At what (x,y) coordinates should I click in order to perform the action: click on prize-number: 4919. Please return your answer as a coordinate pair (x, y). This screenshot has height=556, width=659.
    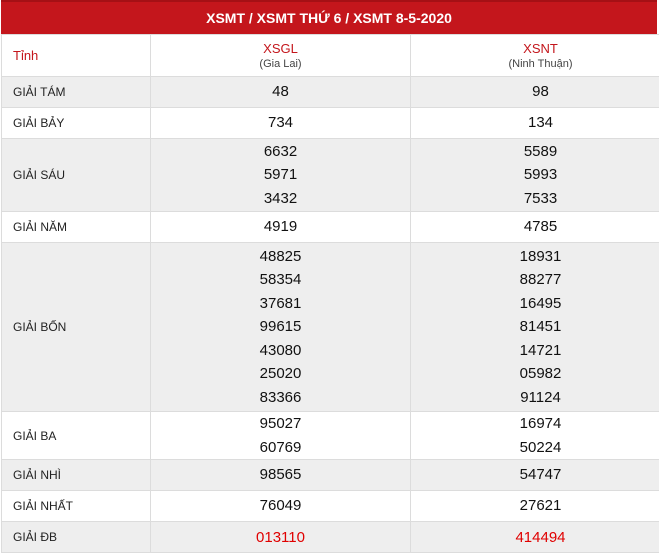
    Looking at the image, I should click on (280, 227).